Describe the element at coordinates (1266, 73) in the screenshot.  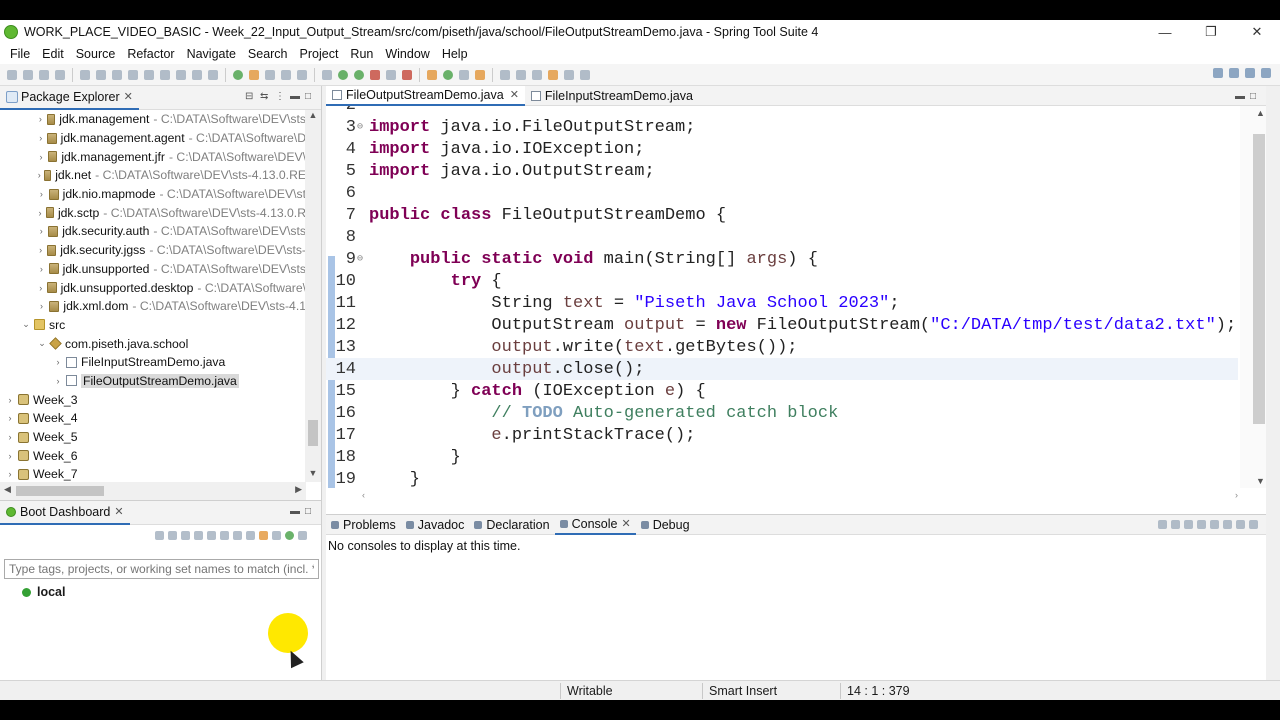
I see `debug-perspective-icon` at that location.